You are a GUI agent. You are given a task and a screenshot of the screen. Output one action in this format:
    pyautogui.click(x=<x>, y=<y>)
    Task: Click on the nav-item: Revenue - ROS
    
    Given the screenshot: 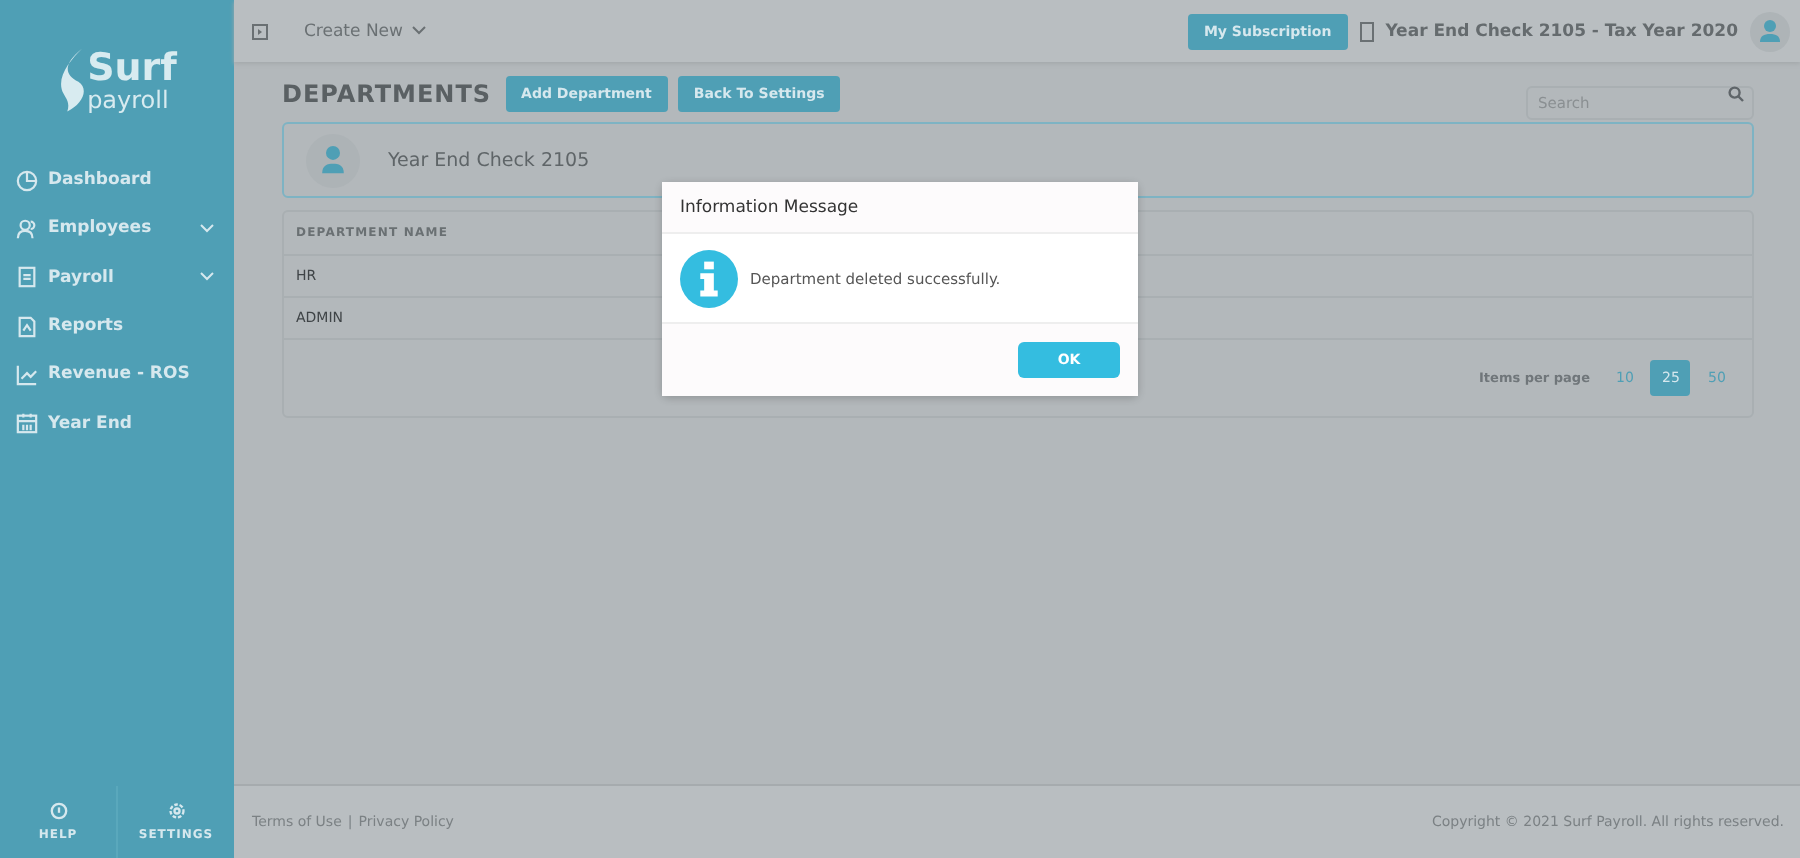 What is the action you would take?
    pyautogui.click(x=117, y=374)
    